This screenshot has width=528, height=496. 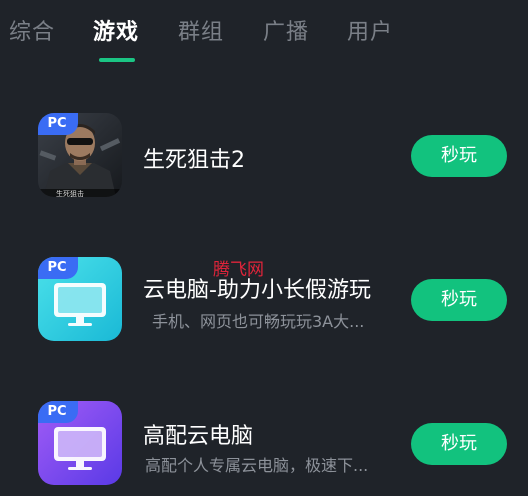 I want to click on watermark: 腾飞网, so click(x=238, y=270).